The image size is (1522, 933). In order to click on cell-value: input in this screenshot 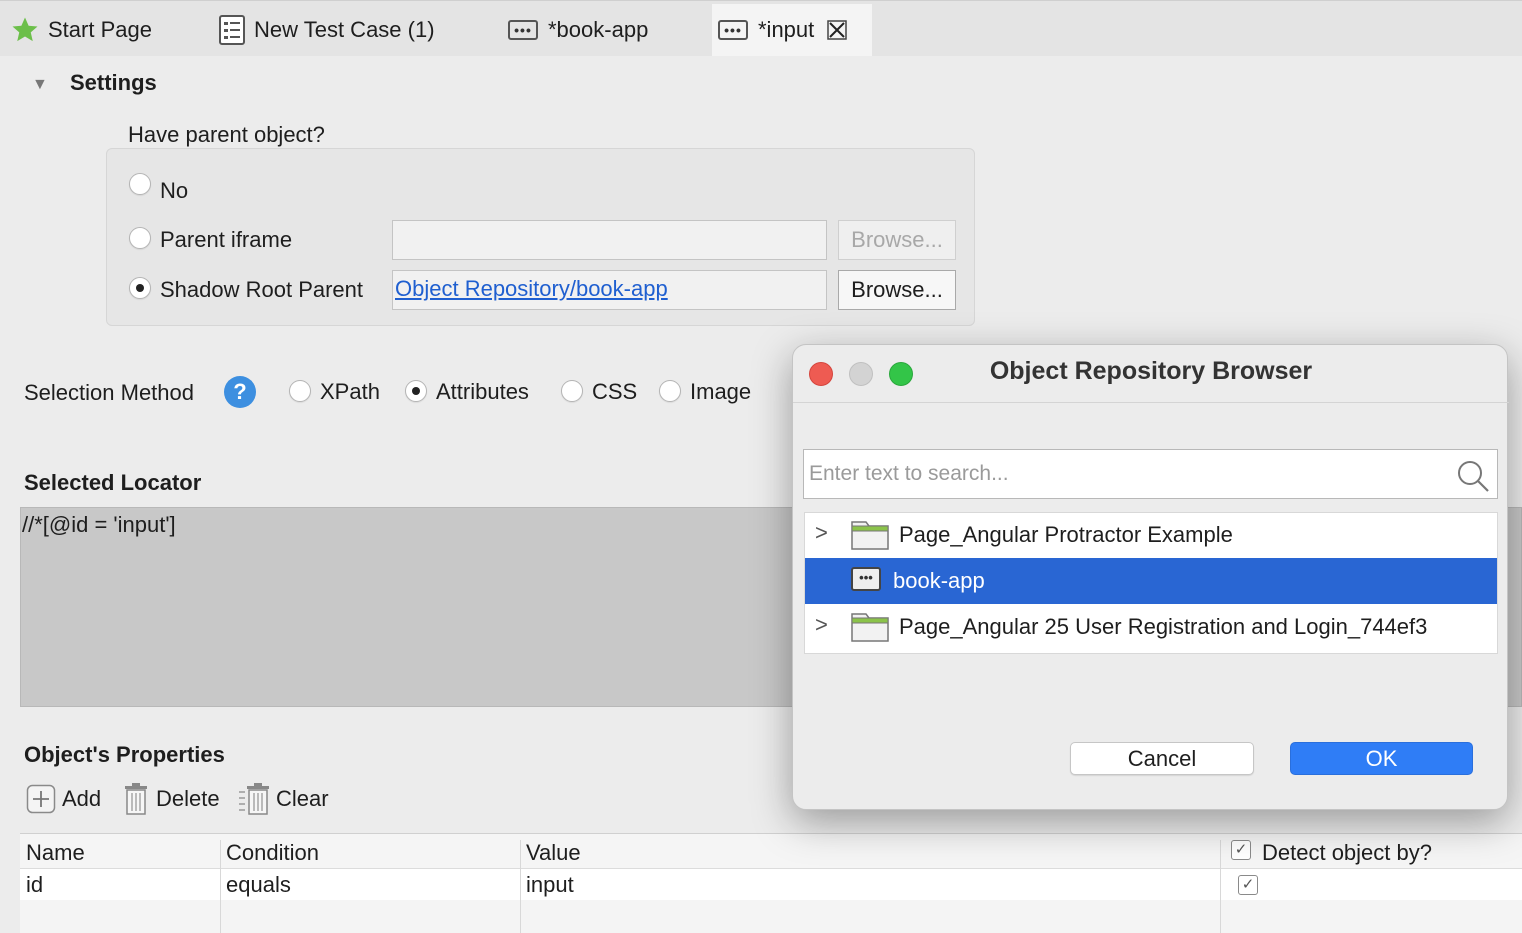, I will do `click(550, 885)`.